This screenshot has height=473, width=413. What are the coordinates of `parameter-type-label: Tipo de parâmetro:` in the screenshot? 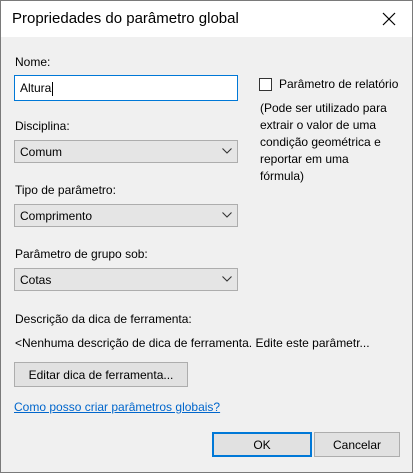 It's located at (65, 190).